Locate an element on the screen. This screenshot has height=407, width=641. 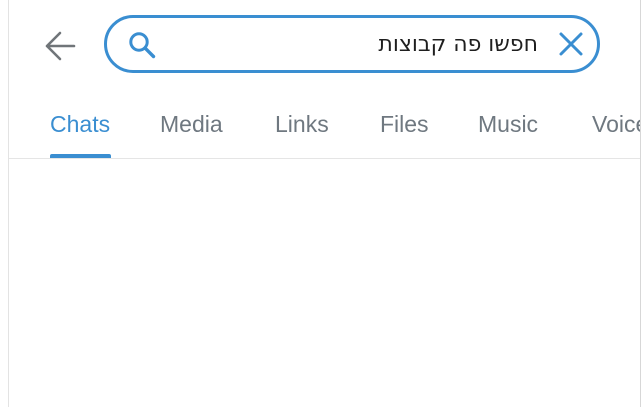
clear-search-button is located at coordinates (571, 44).